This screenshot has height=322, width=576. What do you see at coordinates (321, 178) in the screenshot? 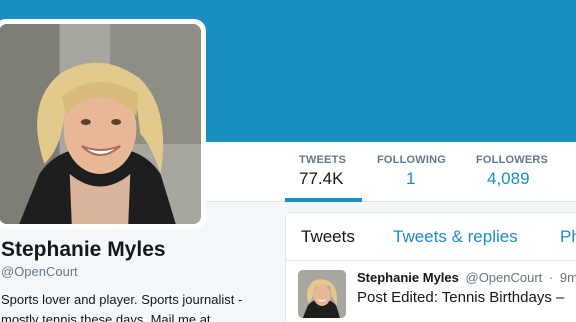
I see `stat-tweets-value: 77.4K` at bounding box center [321, 178].